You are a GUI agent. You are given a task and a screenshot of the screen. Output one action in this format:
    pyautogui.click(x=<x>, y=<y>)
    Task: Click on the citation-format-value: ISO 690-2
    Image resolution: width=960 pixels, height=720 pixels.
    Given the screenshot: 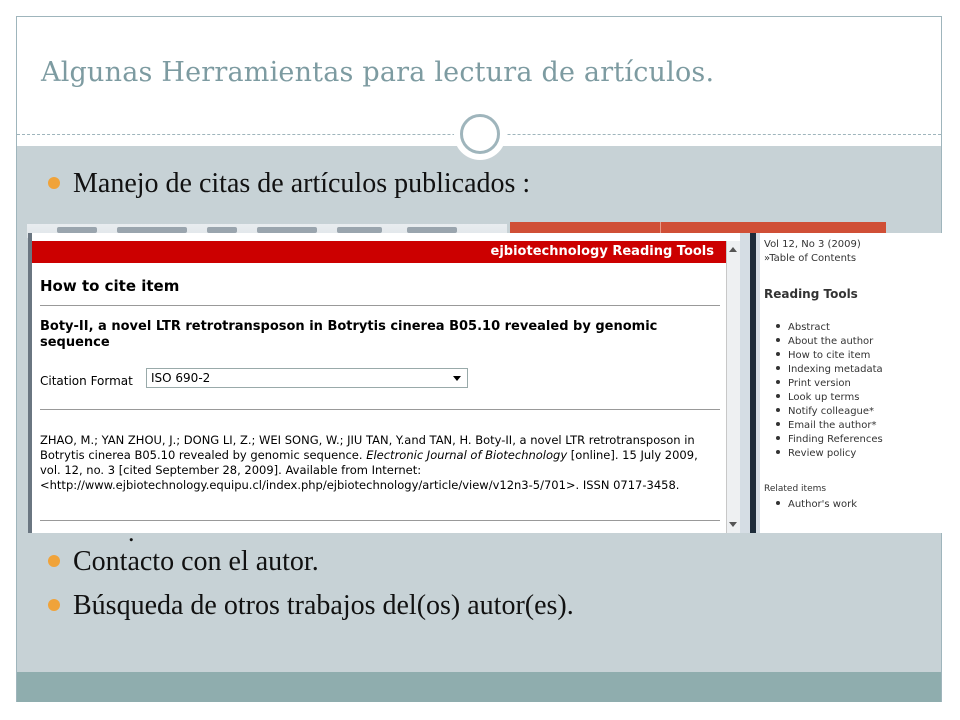 What is the action you would take?
    pyautogui.click(x=181, y=378)
    